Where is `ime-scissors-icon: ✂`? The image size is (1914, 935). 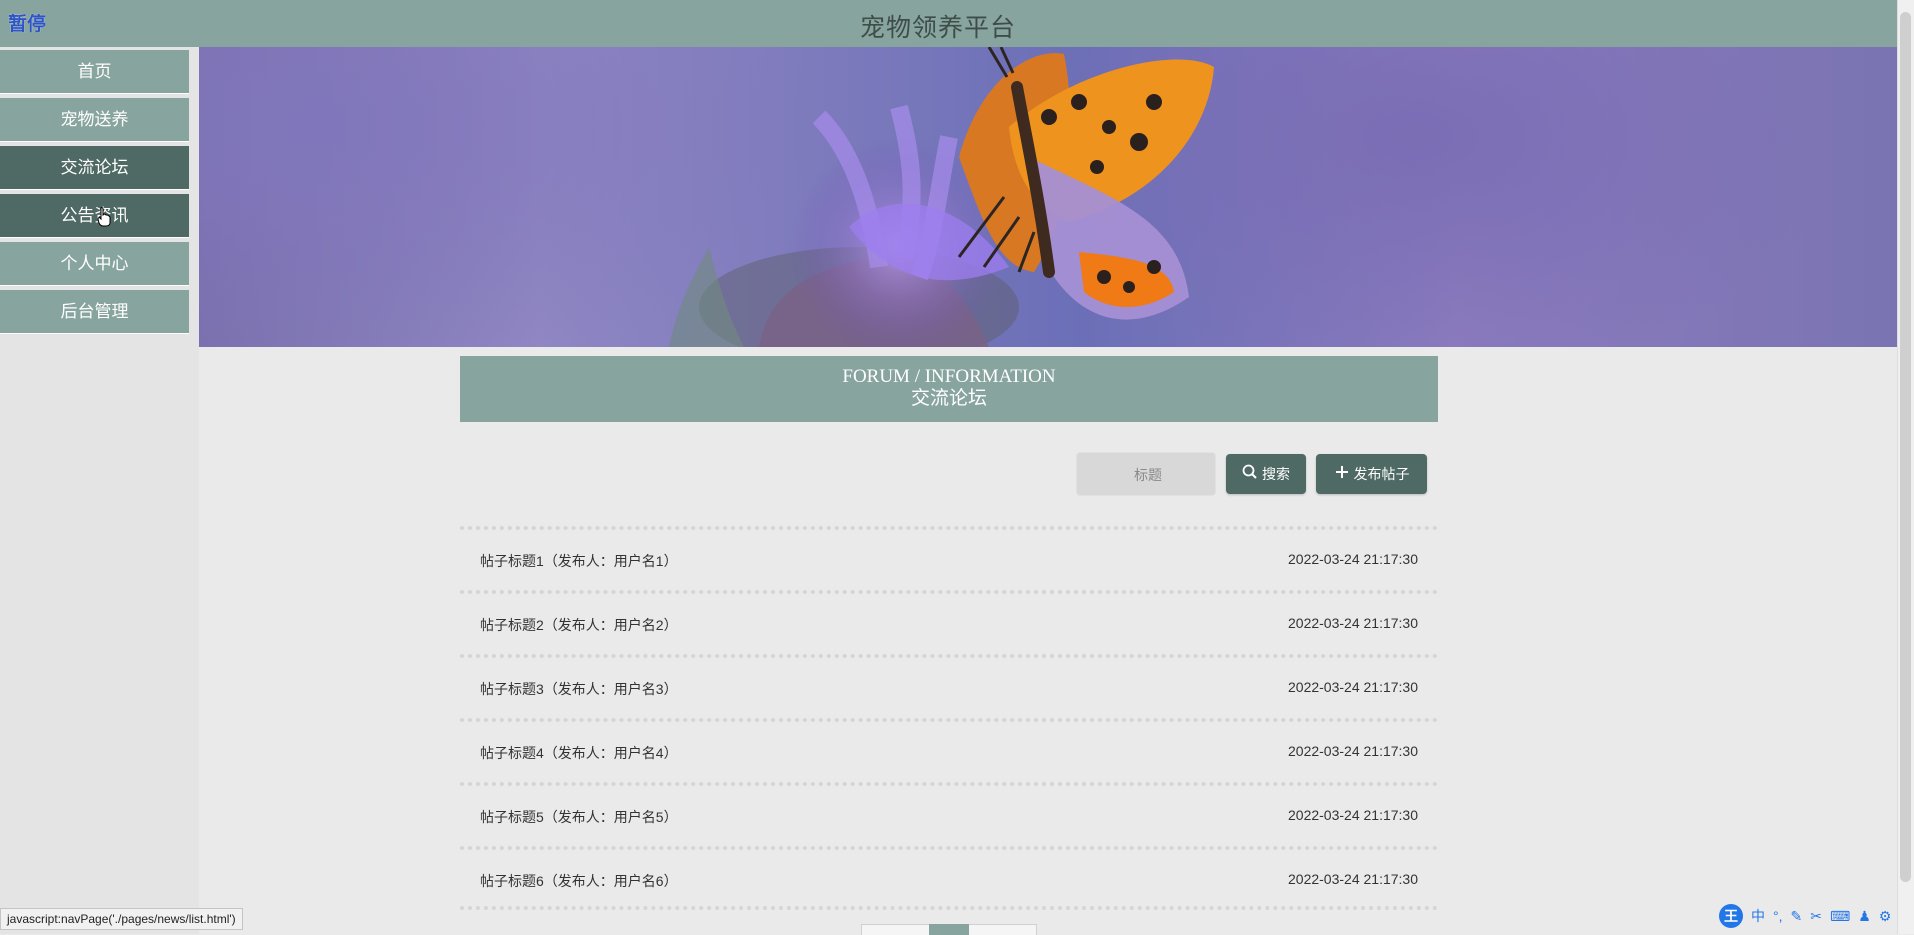
ime-scissors-icon: ✂ is located at coordinates (1816, 916).